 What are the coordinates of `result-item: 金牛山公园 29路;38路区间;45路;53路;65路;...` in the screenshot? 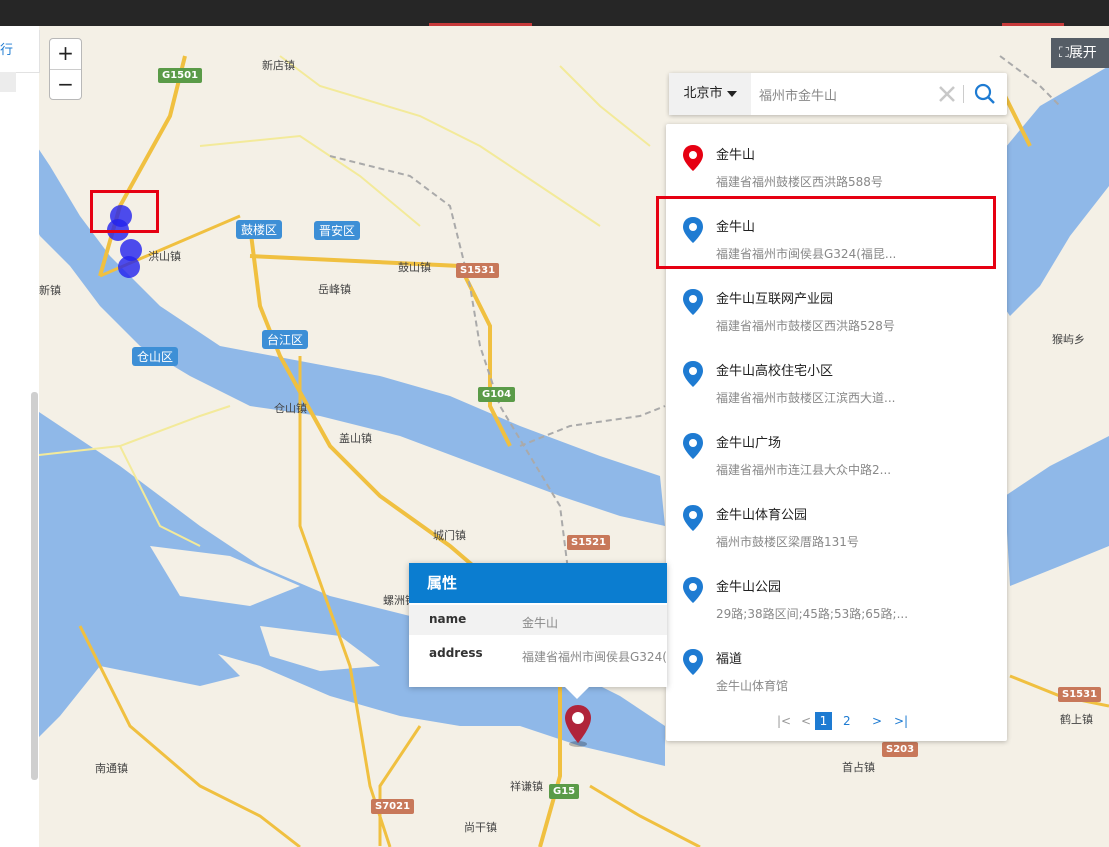 It's located at (836, 591).